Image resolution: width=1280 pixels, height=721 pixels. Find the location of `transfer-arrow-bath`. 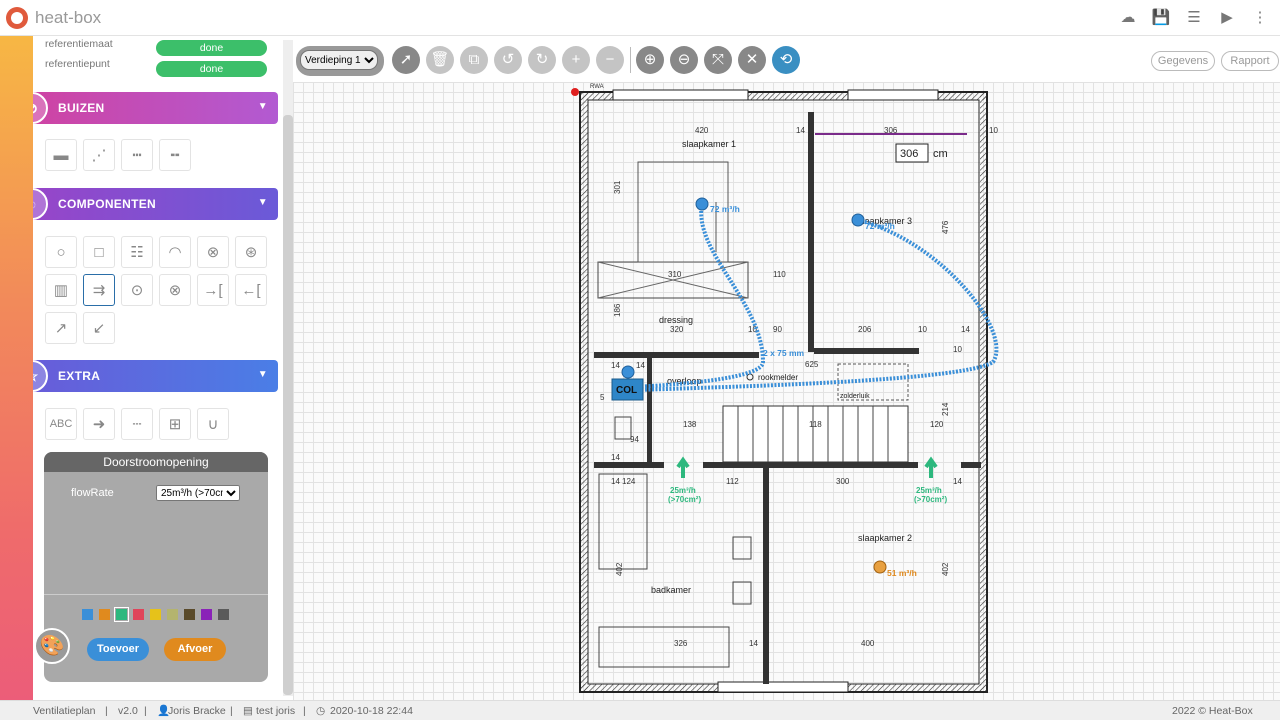

transfer-arrow-bath is located at coordinates (683, 467).